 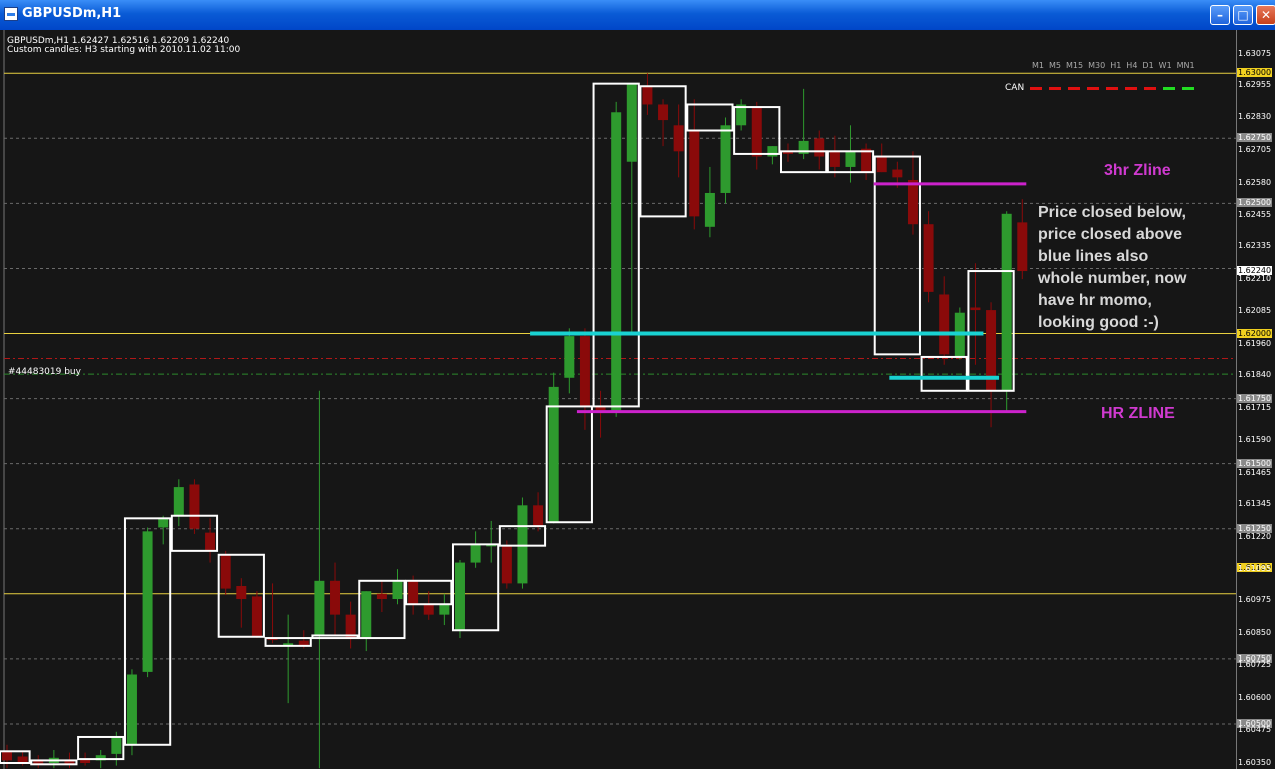 What do you see at coordinates (1110, 234) in the screenshot?
I see `note-line: price closed above` at bounding box center [1110, 234].